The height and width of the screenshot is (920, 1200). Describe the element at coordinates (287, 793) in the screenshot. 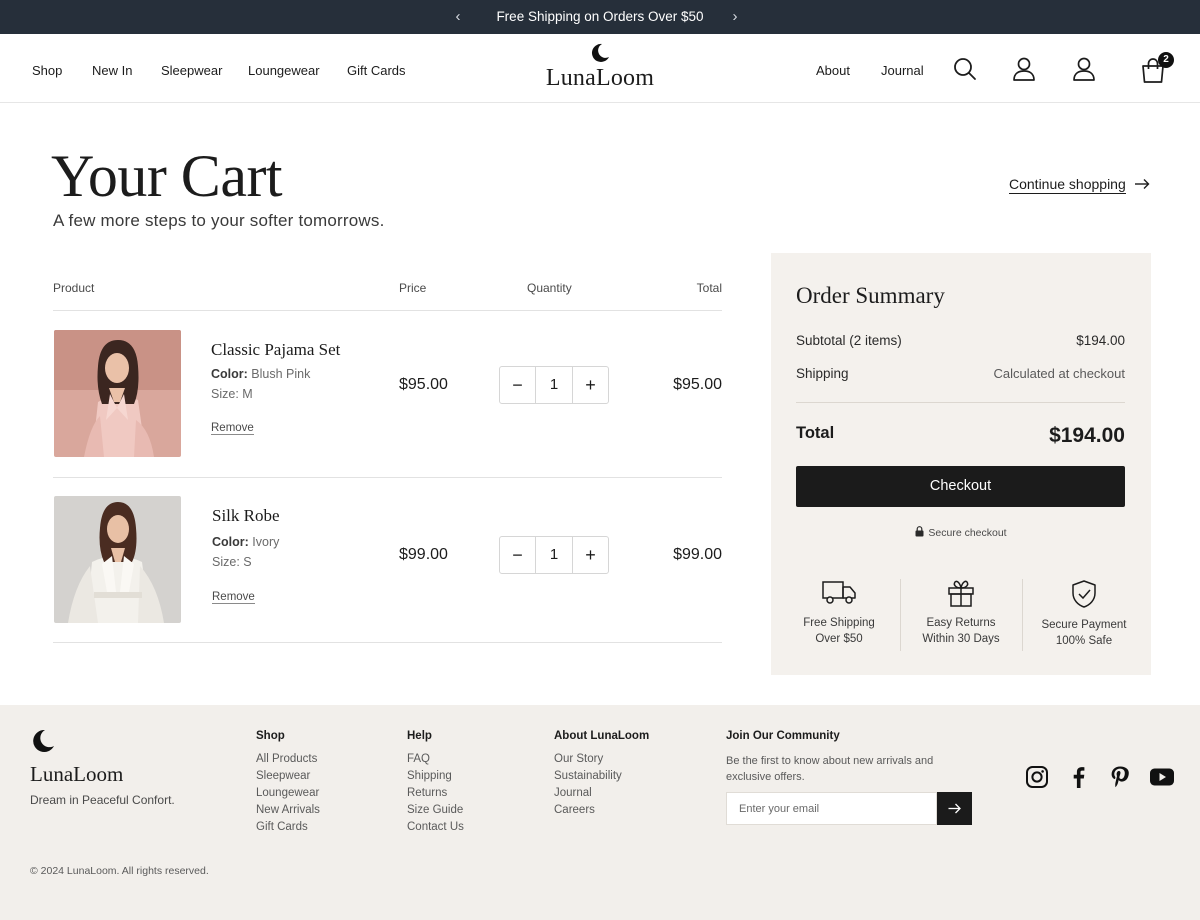

I see `footer-link: Loungewear` at that location.